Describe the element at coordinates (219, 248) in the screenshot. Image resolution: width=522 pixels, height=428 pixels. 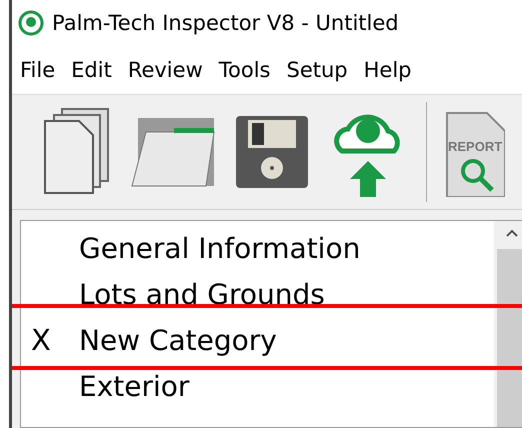
I see `category-item: General Information` at that location.